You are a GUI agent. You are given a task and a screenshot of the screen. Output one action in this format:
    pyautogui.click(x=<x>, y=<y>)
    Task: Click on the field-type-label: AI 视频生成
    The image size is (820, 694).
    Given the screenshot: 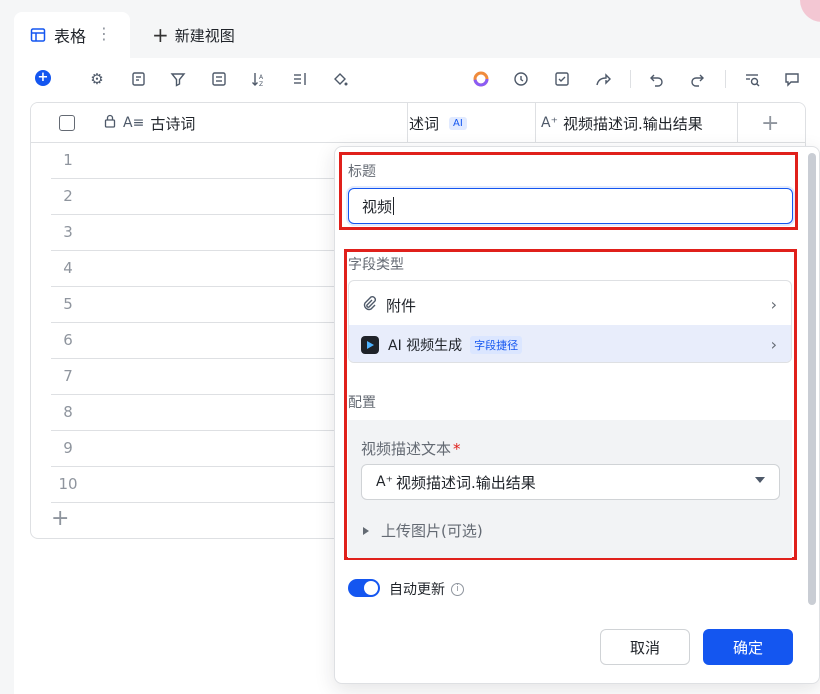 What is the action you would take?
    pyautogui.click(x=425, y=346)
    